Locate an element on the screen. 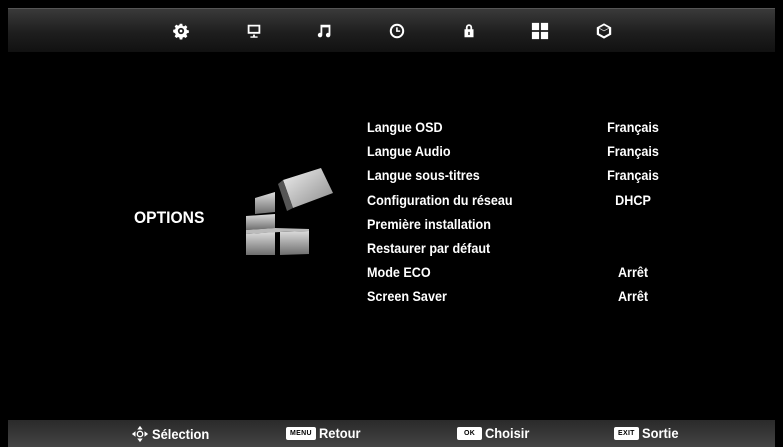  hint-selection-label: Sélection is located at coordinates (181, 434).